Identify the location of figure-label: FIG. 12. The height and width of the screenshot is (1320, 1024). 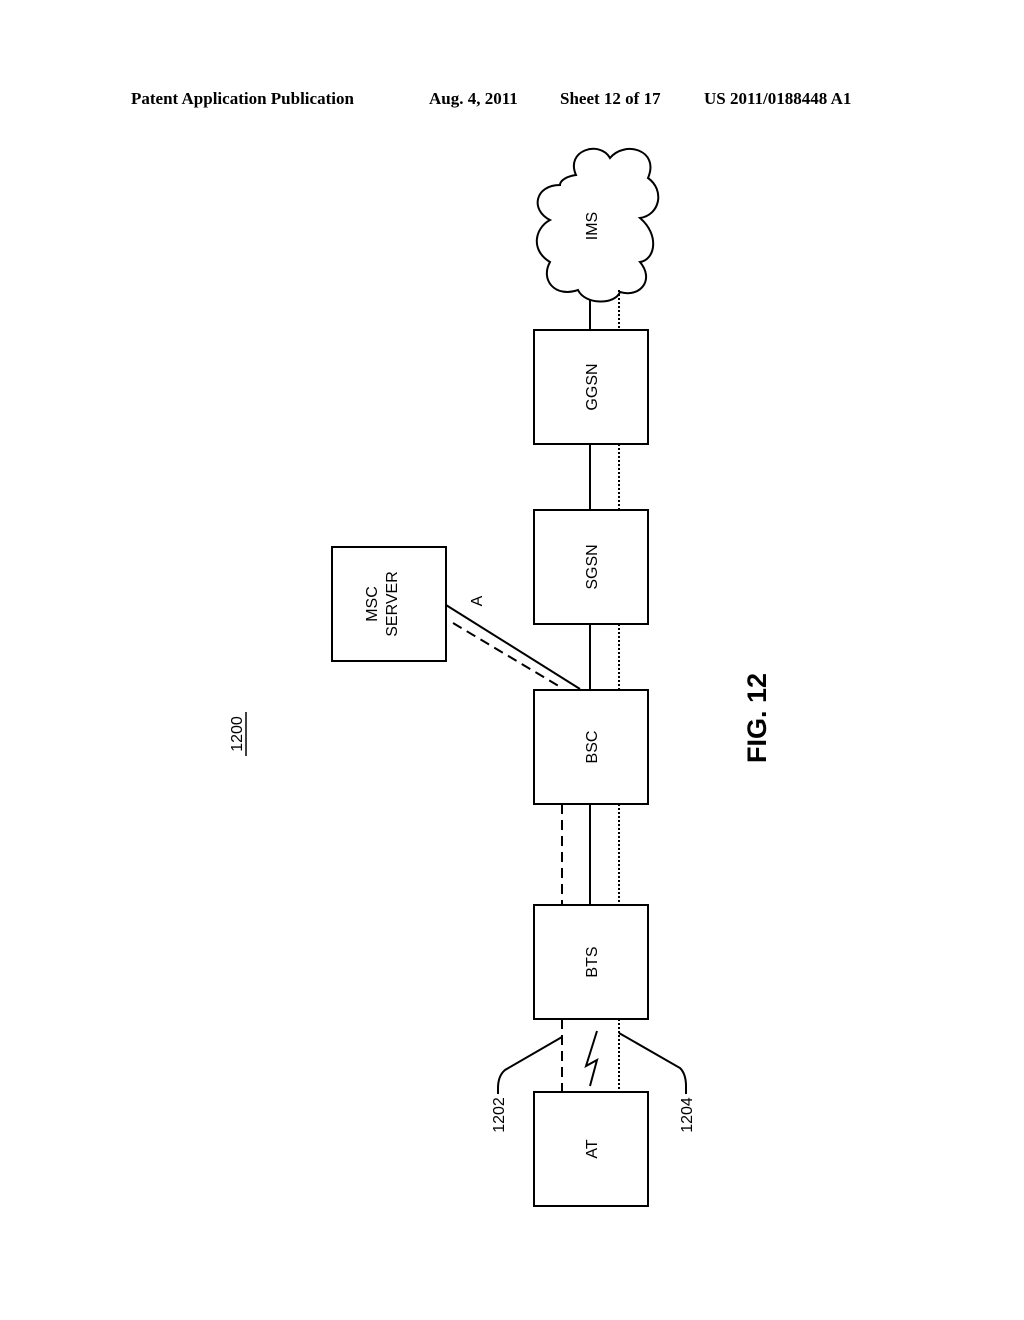
(757, 718).